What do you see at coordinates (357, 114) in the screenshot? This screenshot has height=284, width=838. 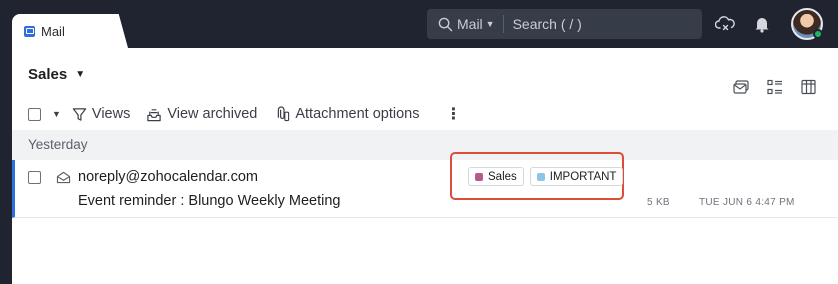 I see `attachment-options-label: Attachment options` at bounding box center [357, 114].